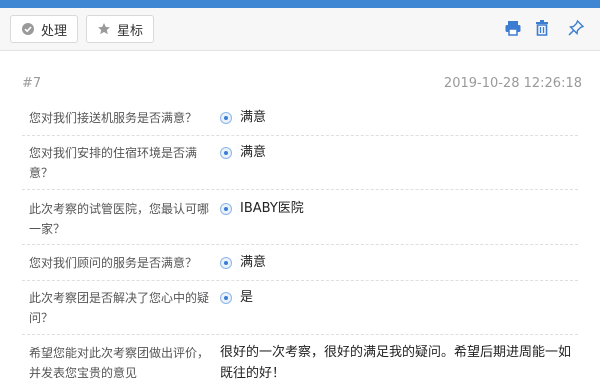 This screenshot has height=390, width=600. Describe the element at coordinates (130, 31) in the screenshot. I see `star-button-label: 星标` at that location.